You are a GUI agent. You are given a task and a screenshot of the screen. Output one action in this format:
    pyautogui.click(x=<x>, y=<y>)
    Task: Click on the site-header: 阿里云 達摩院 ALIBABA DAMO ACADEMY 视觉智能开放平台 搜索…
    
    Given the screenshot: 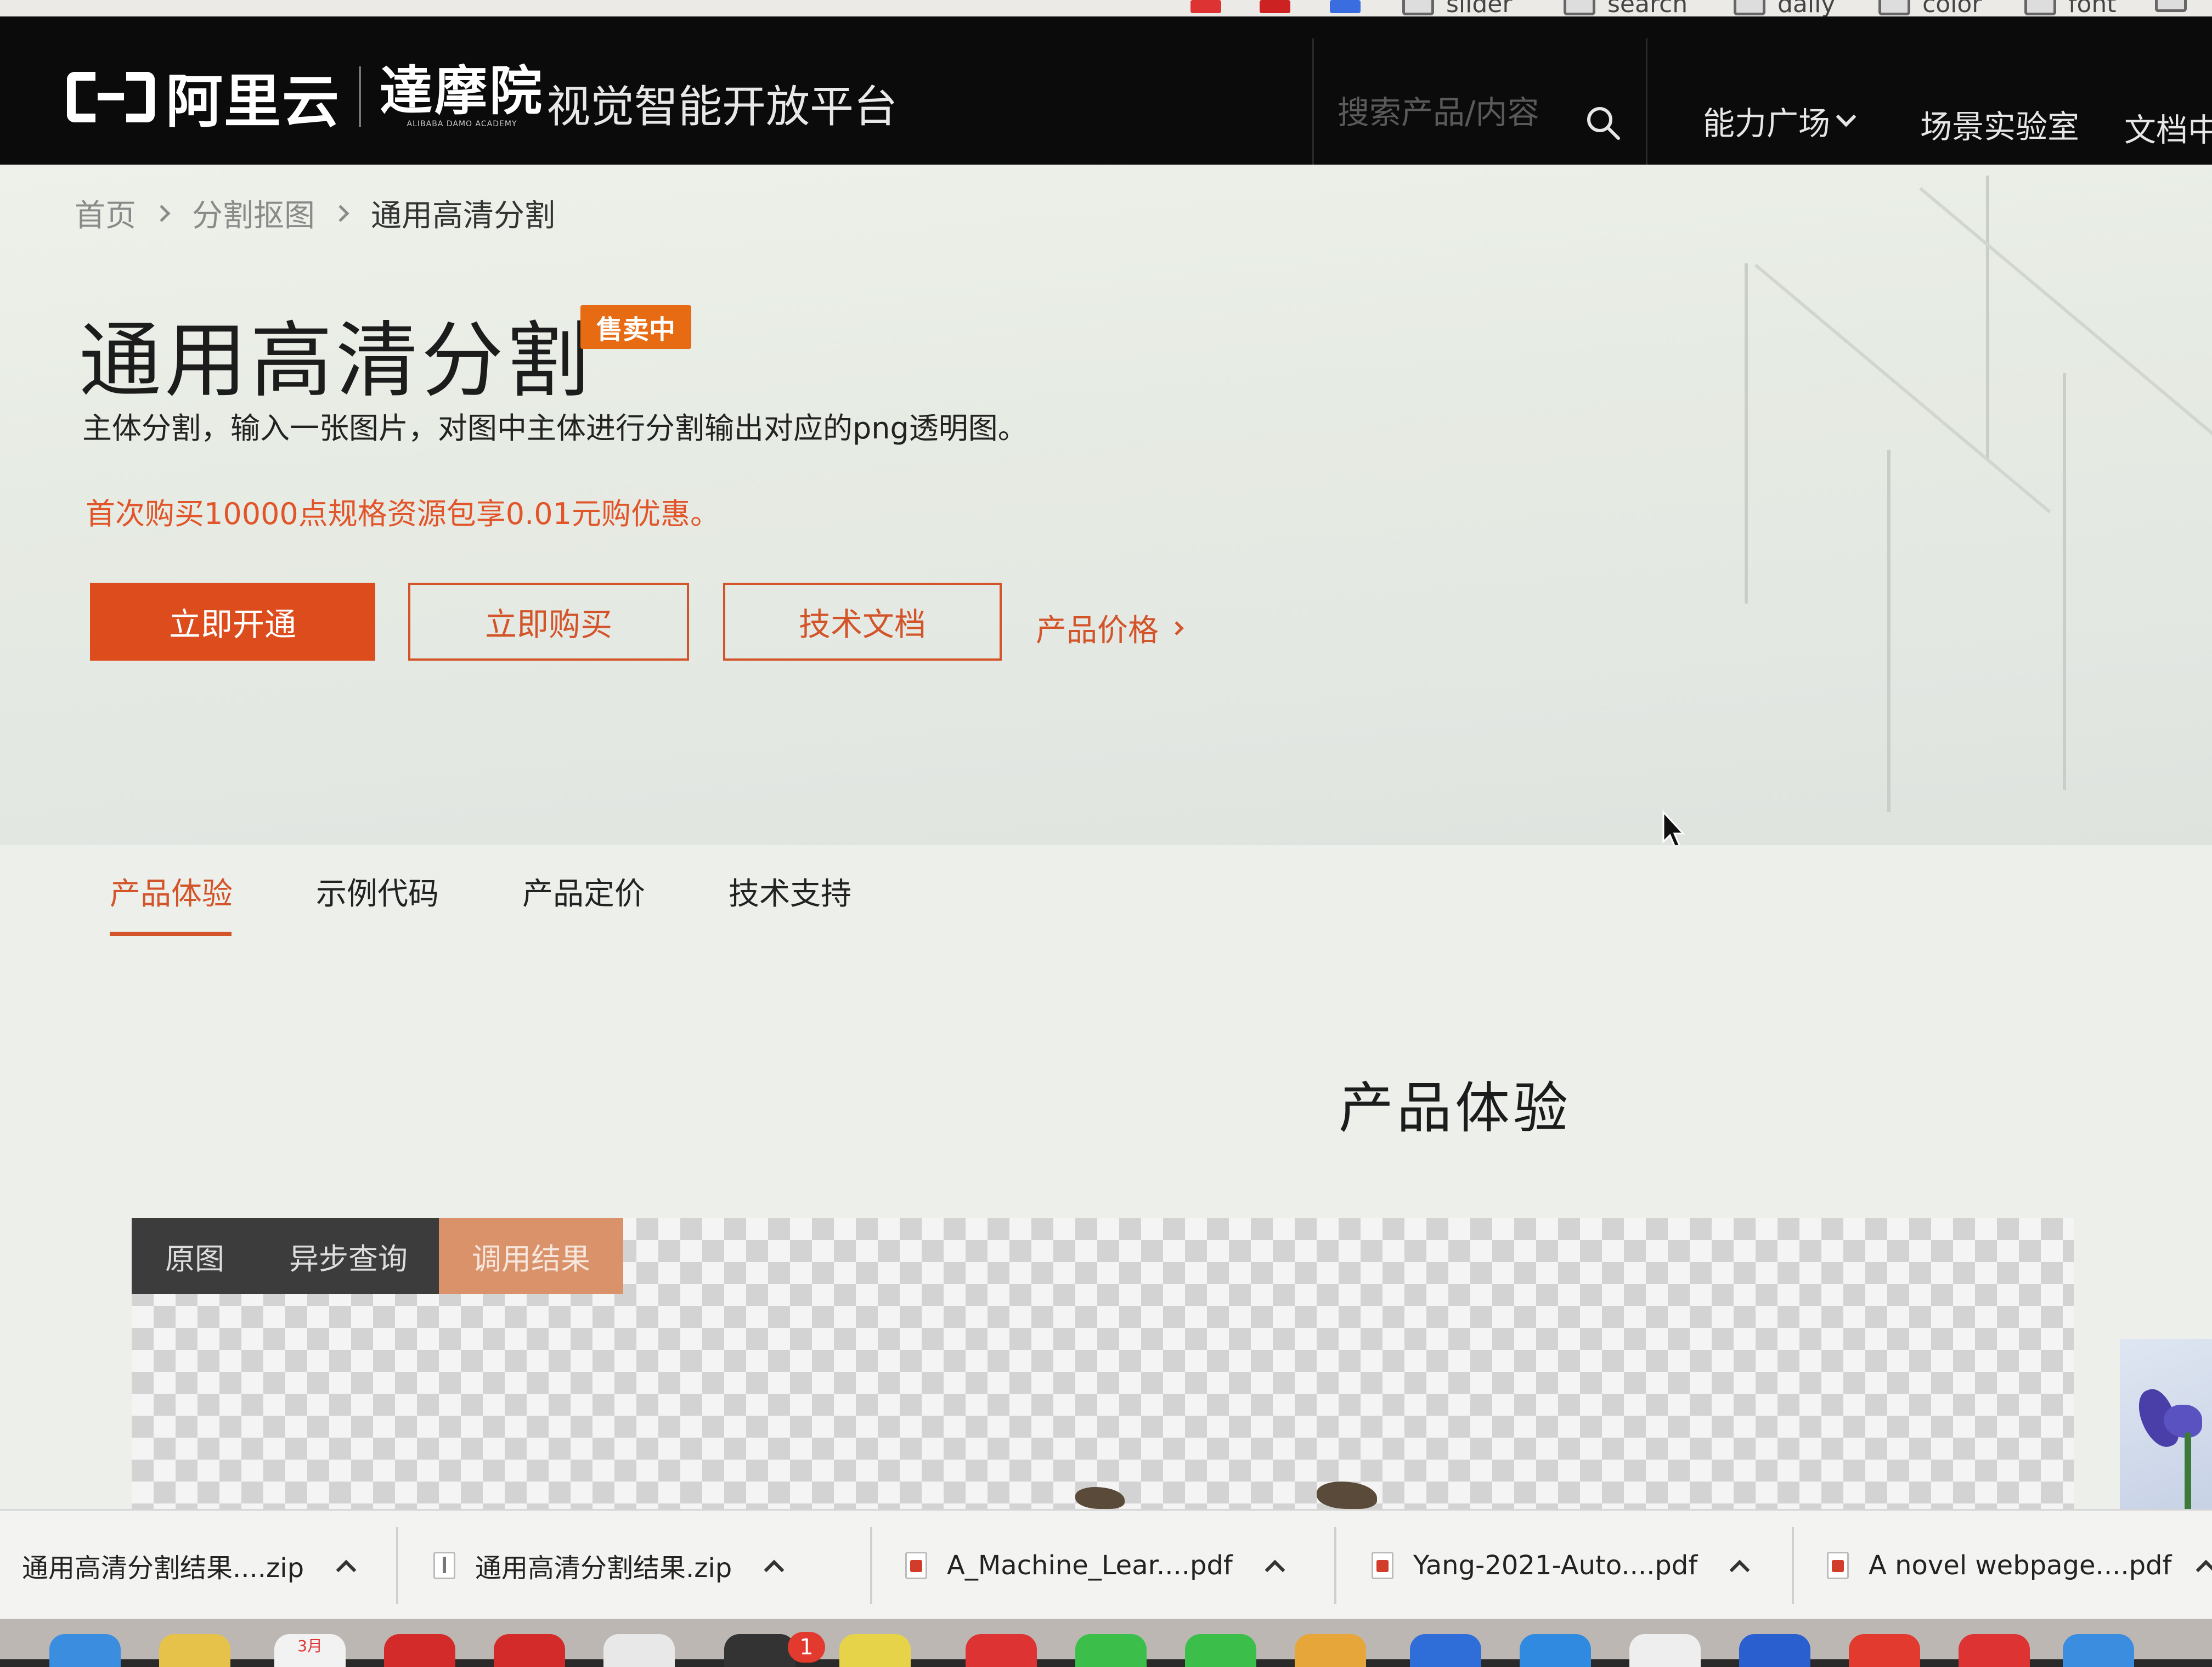 What is the action you would take?
    pyautogui.click(x=1106, y=96)
    